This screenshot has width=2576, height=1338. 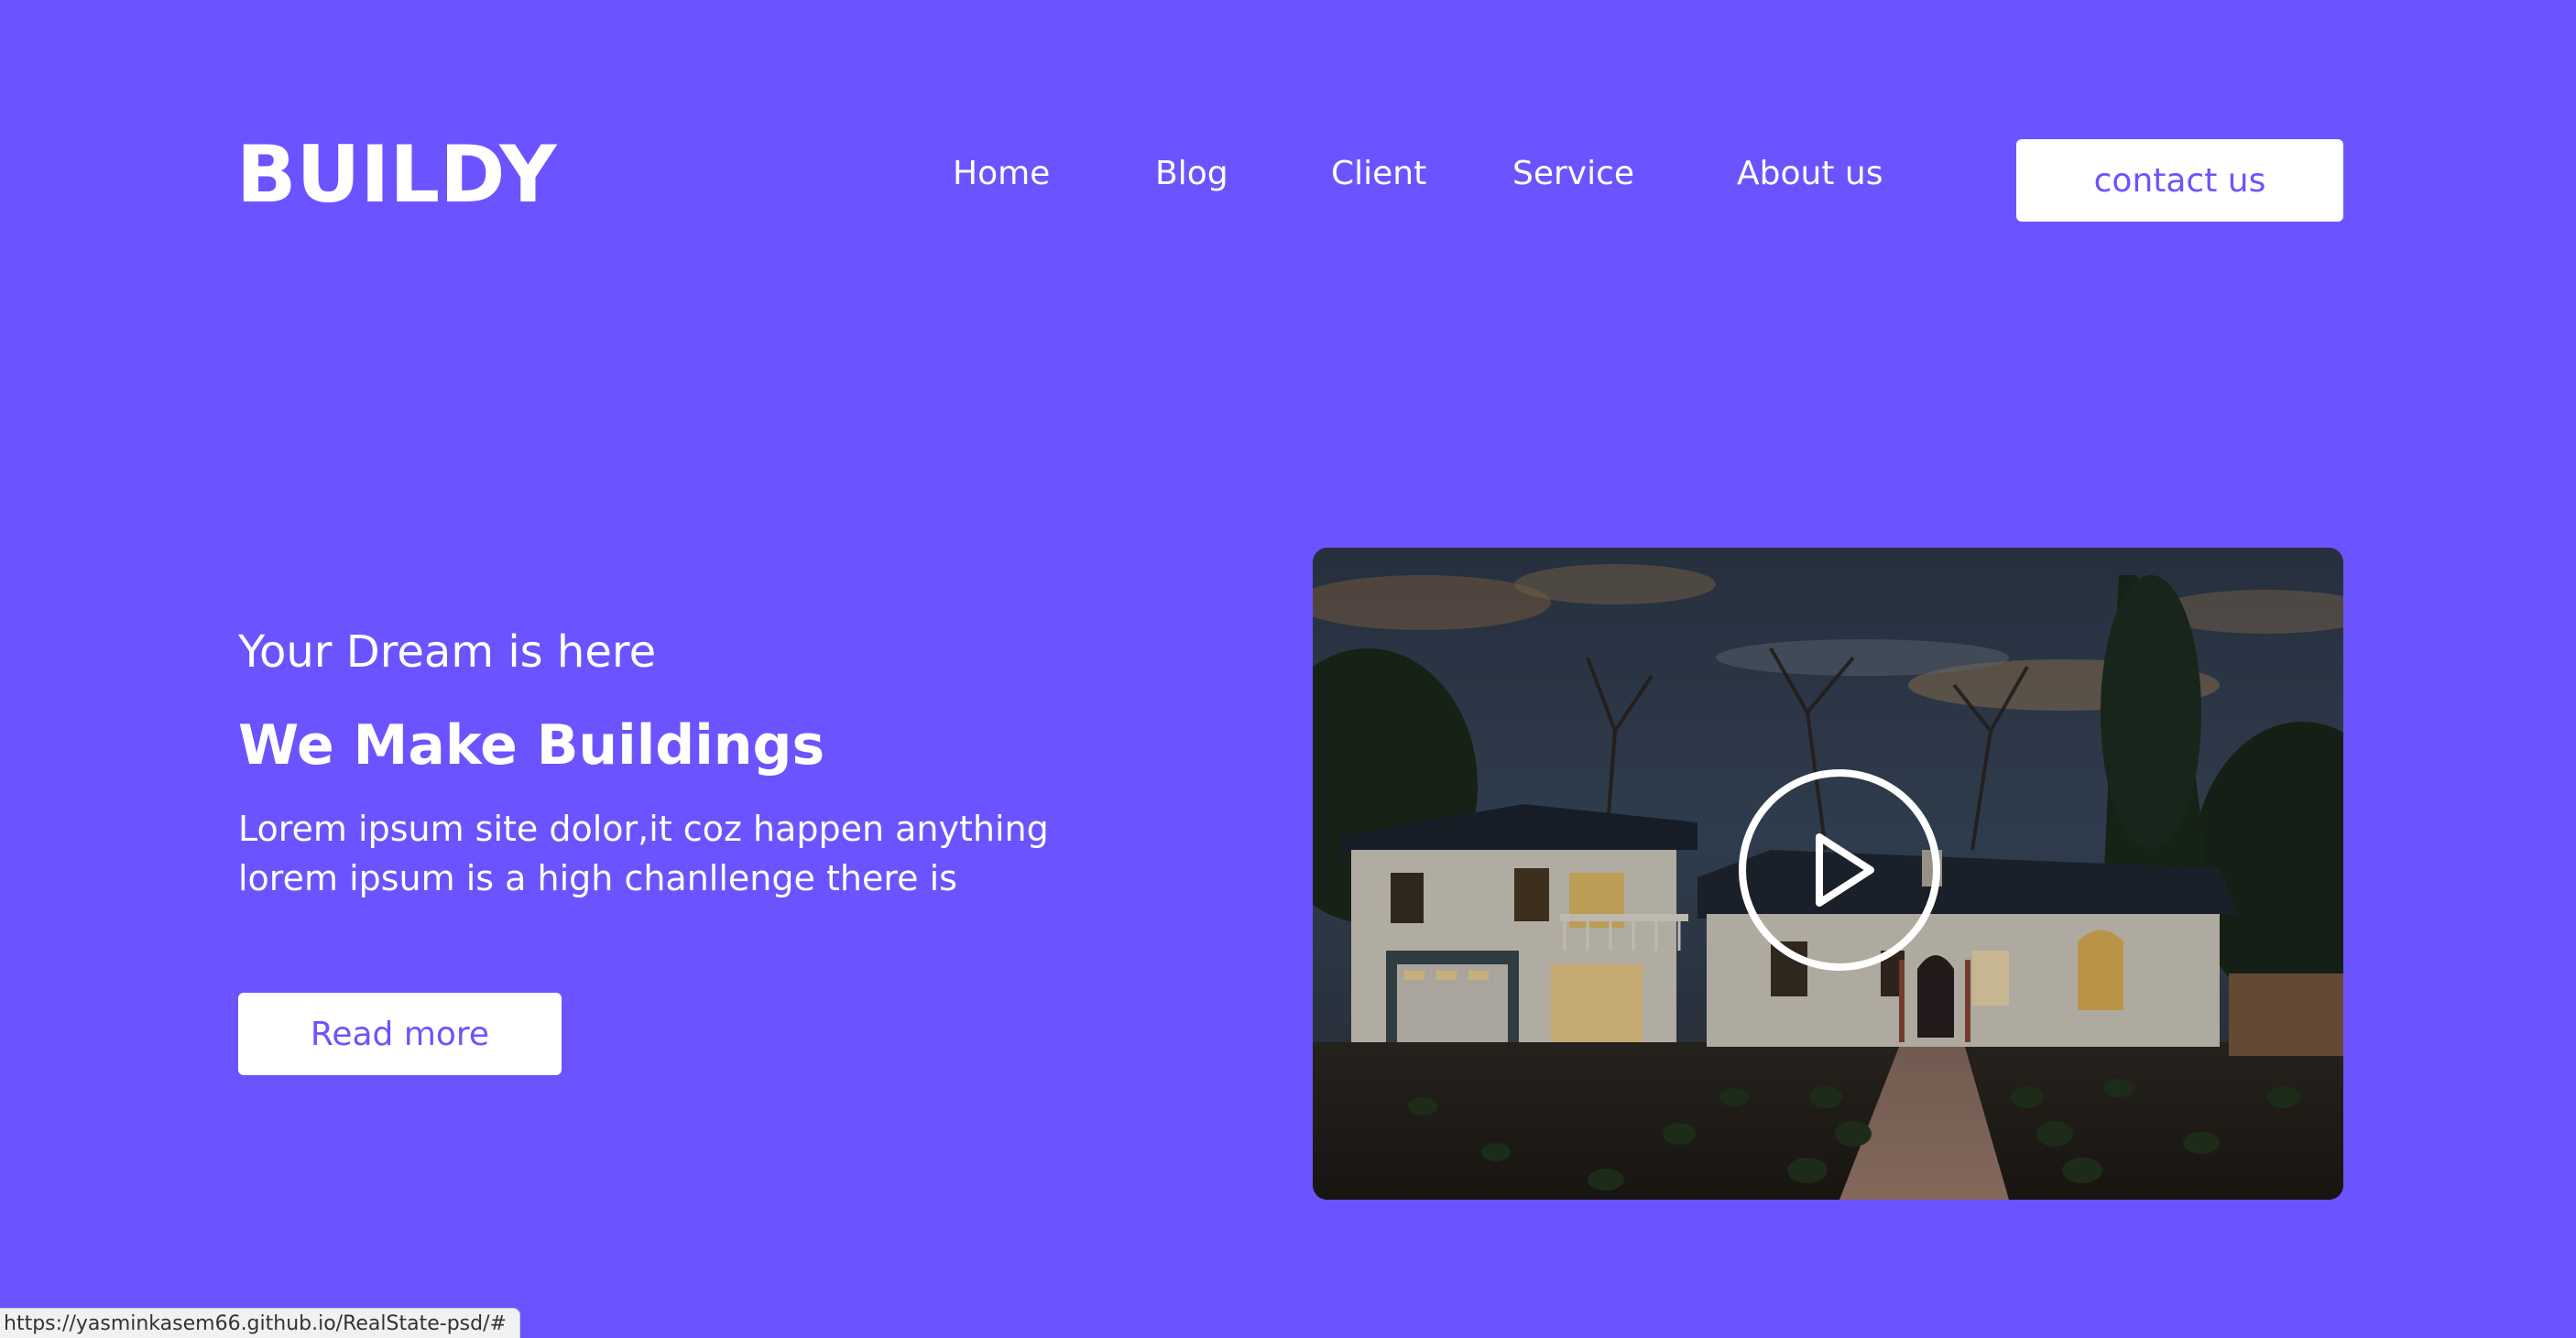 What do you see at coordinates (1810, 174) in the screenshot?
I see `nav-item-about-us: About us` at bounding box center [1810, 174].